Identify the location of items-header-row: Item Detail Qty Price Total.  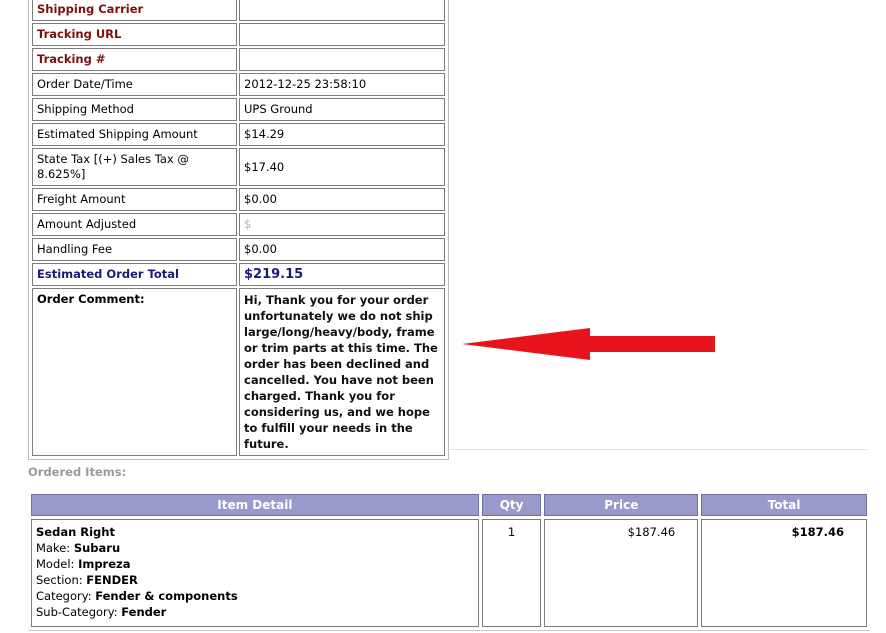
(449, 505).